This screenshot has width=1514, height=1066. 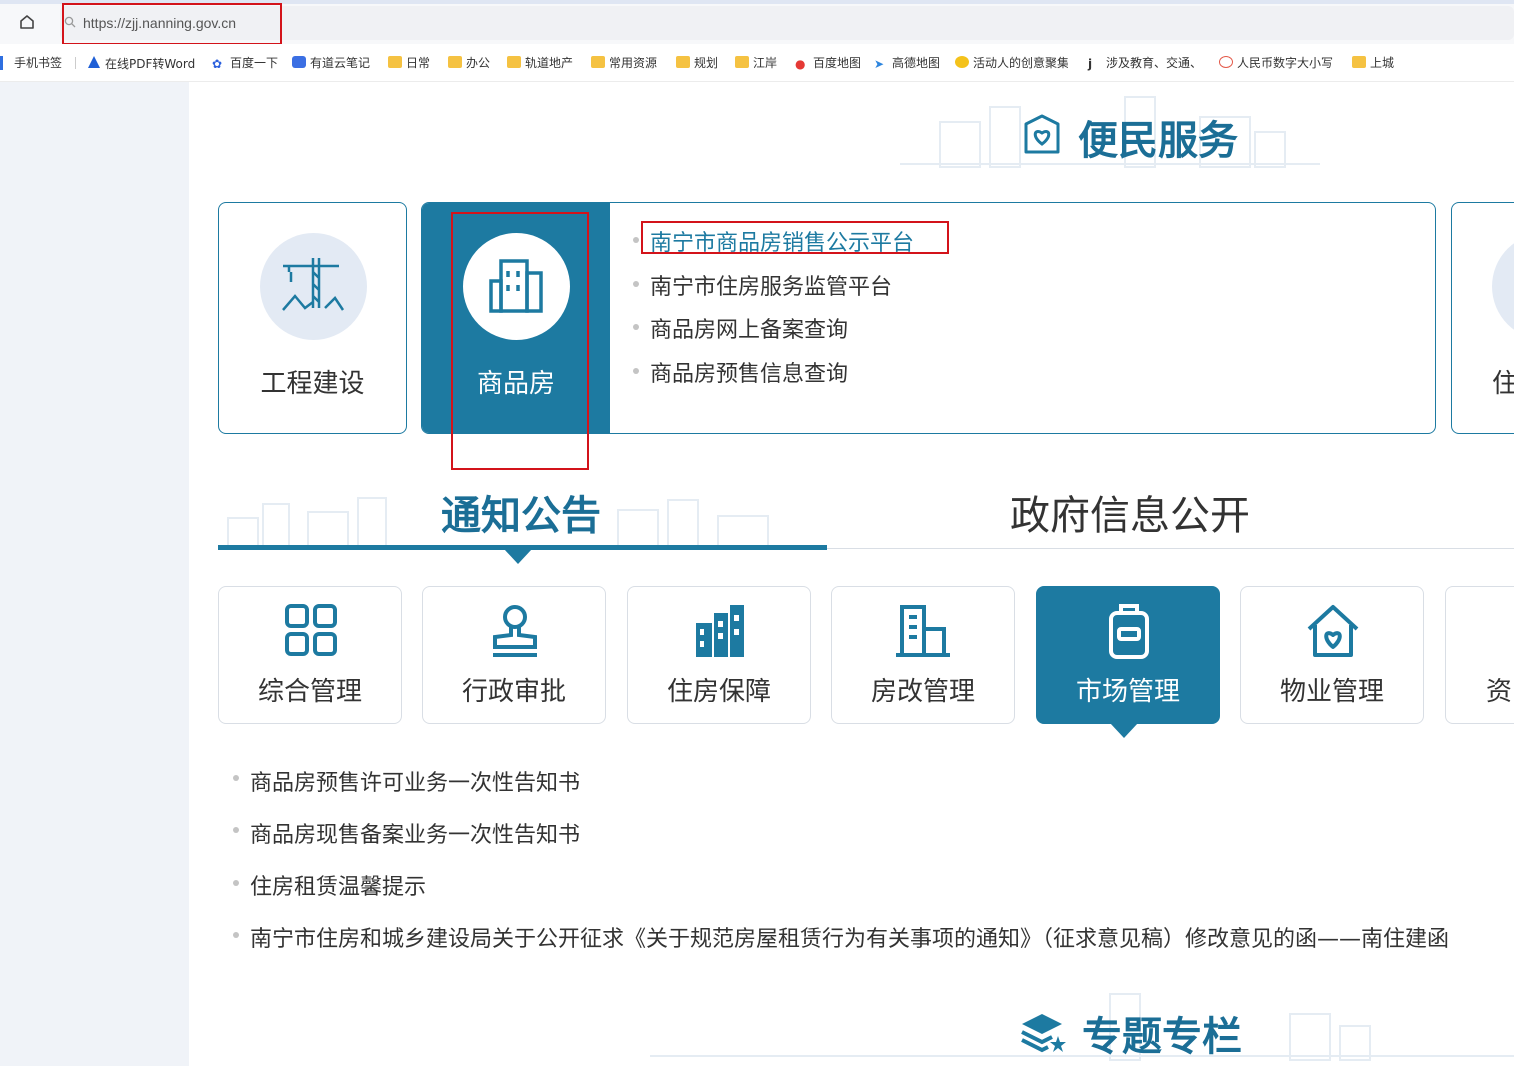 I want to click on service-label-housing: 住, so click(x=1503, y=384).